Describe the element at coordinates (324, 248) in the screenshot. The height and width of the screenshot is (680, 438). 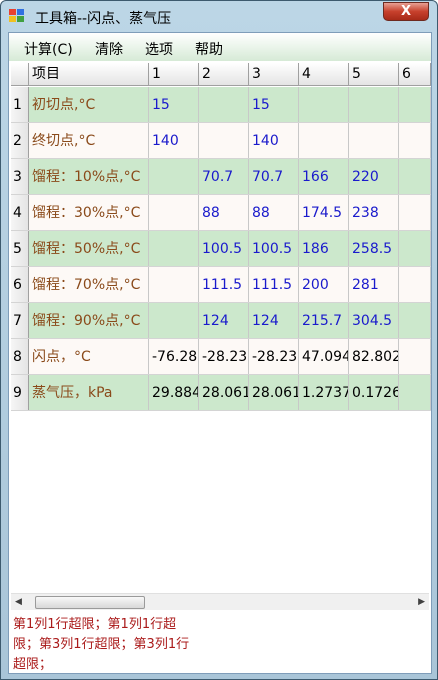
I see `grid-cell: 186` at that location.